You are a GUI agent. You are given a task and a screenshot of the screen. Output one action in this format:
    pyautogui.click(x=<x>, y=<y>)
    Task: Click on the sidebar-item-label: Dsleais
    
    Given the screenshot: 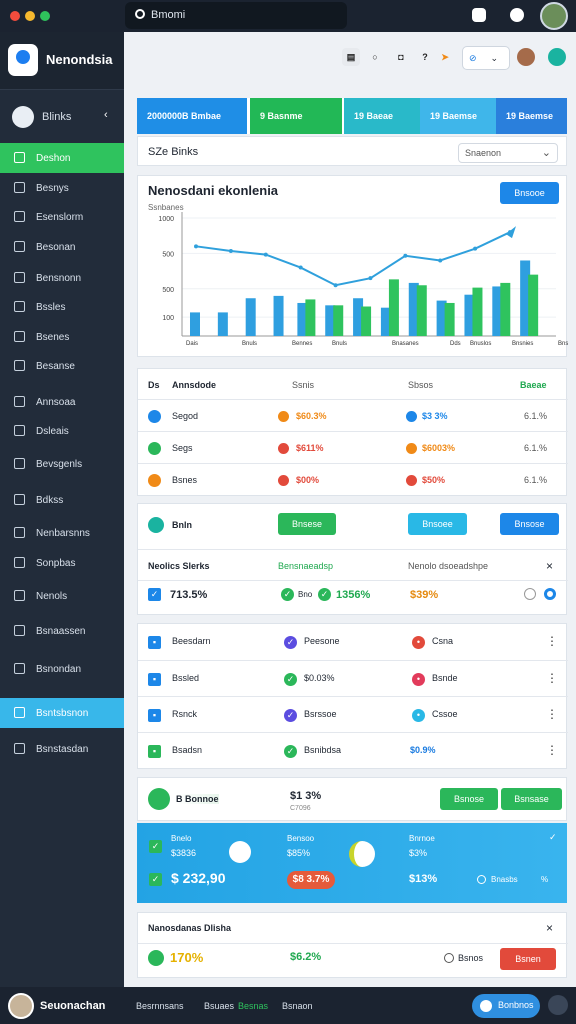 What is the action you would take?
    pyautogui.click(x=52, y=431)
    